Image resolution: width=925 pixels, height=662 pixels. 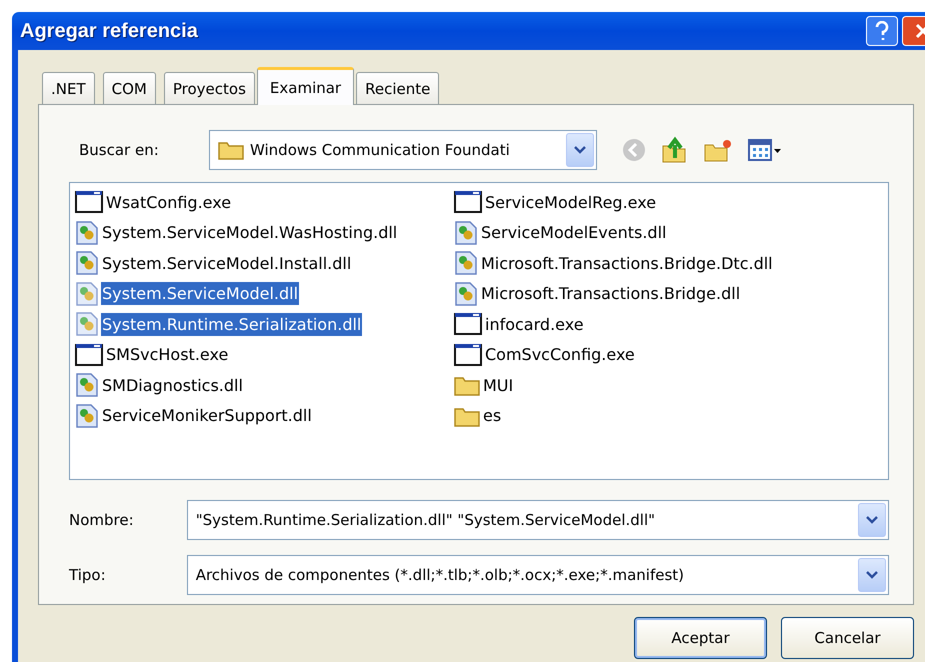 What do you see at coordinates (129, 88) in the screenshot?
I see `tab: COM` at bounding box center [129, 88].